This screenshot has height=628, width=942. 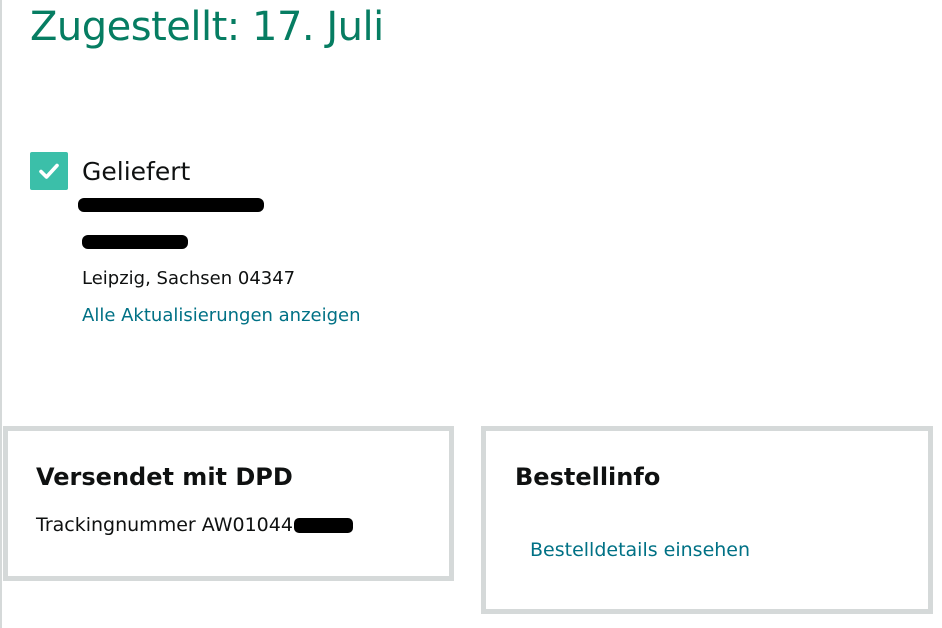 I want to click on redacted-recipient-name, so click(x=171, y=205).